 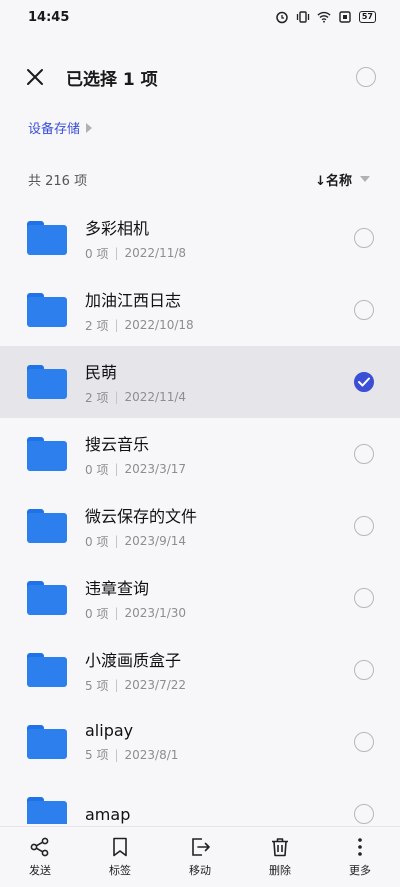 What do you see at coordinates (360, 847) in the screenshot?
I see `more-icon` at bounding box center [360, 847].